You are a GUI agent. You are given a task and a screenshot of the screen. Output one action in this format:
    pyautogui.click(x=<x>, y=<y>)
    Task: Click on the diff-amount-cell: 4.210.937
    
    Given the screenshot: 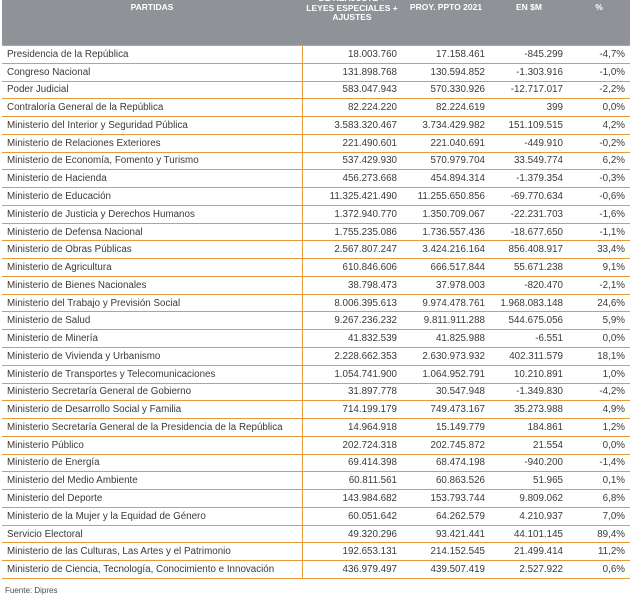 What is the action you would take?
    pyautogui.click(x=529, y=516)
    